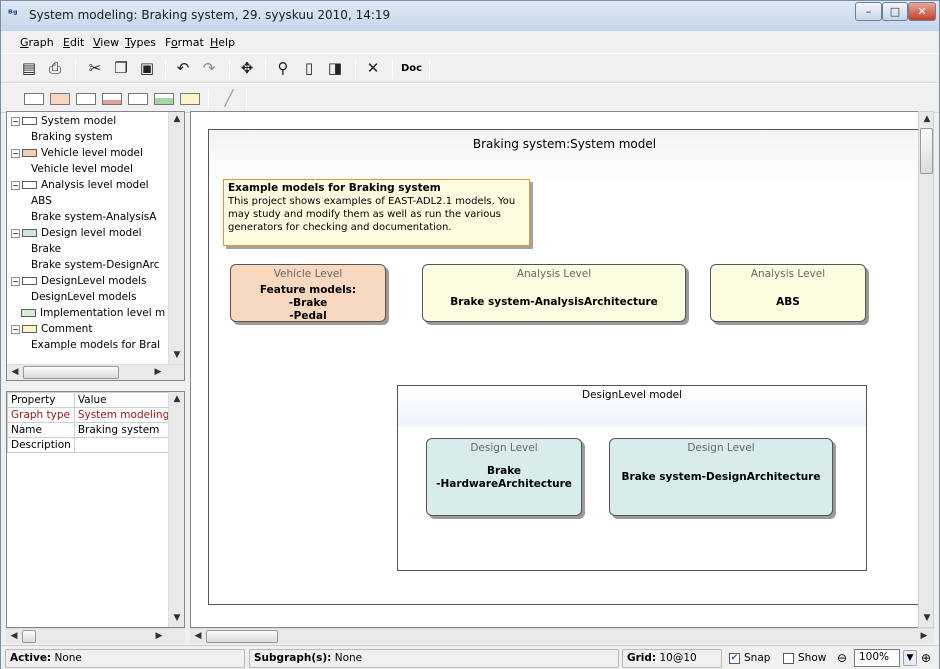  What do you see at coordinates (34, 99) in the screenshot?
I see `graph-object-shape-button` at bounding box center [34, 99].